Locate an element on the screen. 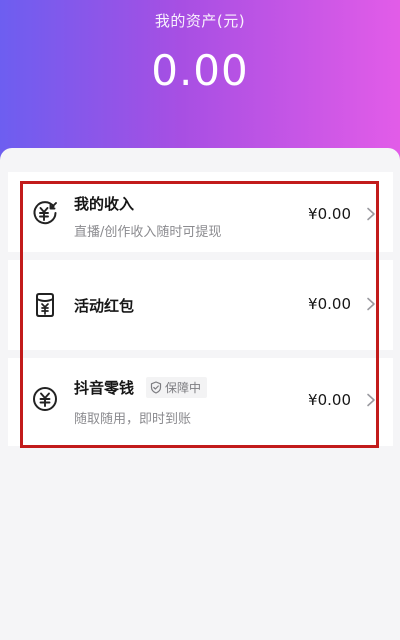  douyin-change-row: 抖音零钱 保障中 随取随用，即时到账 ¥0.00 is located at coordinates (200, 402).